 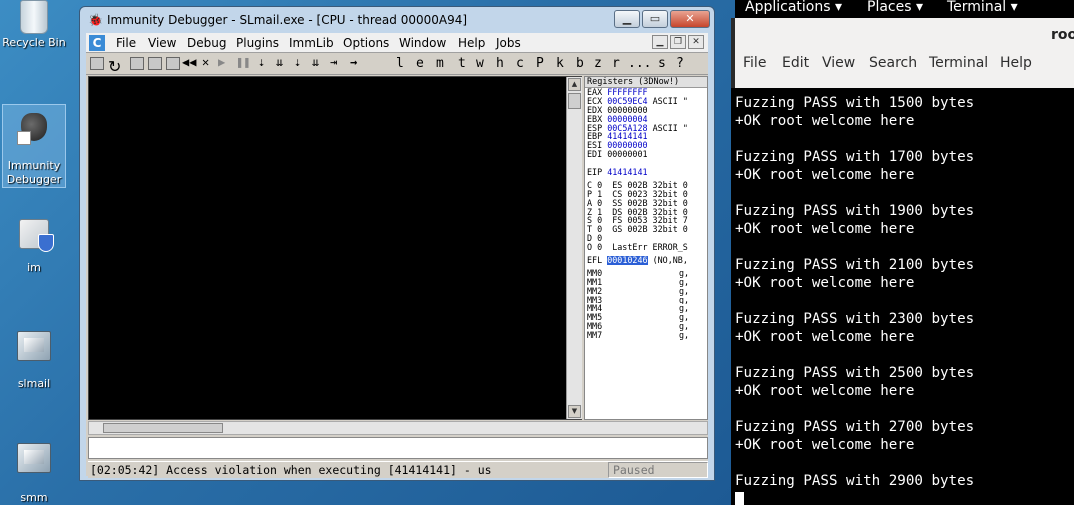 I want to click on desktop-icon-recycle-bin: Recycle Bin, so click(x=34, y=25).